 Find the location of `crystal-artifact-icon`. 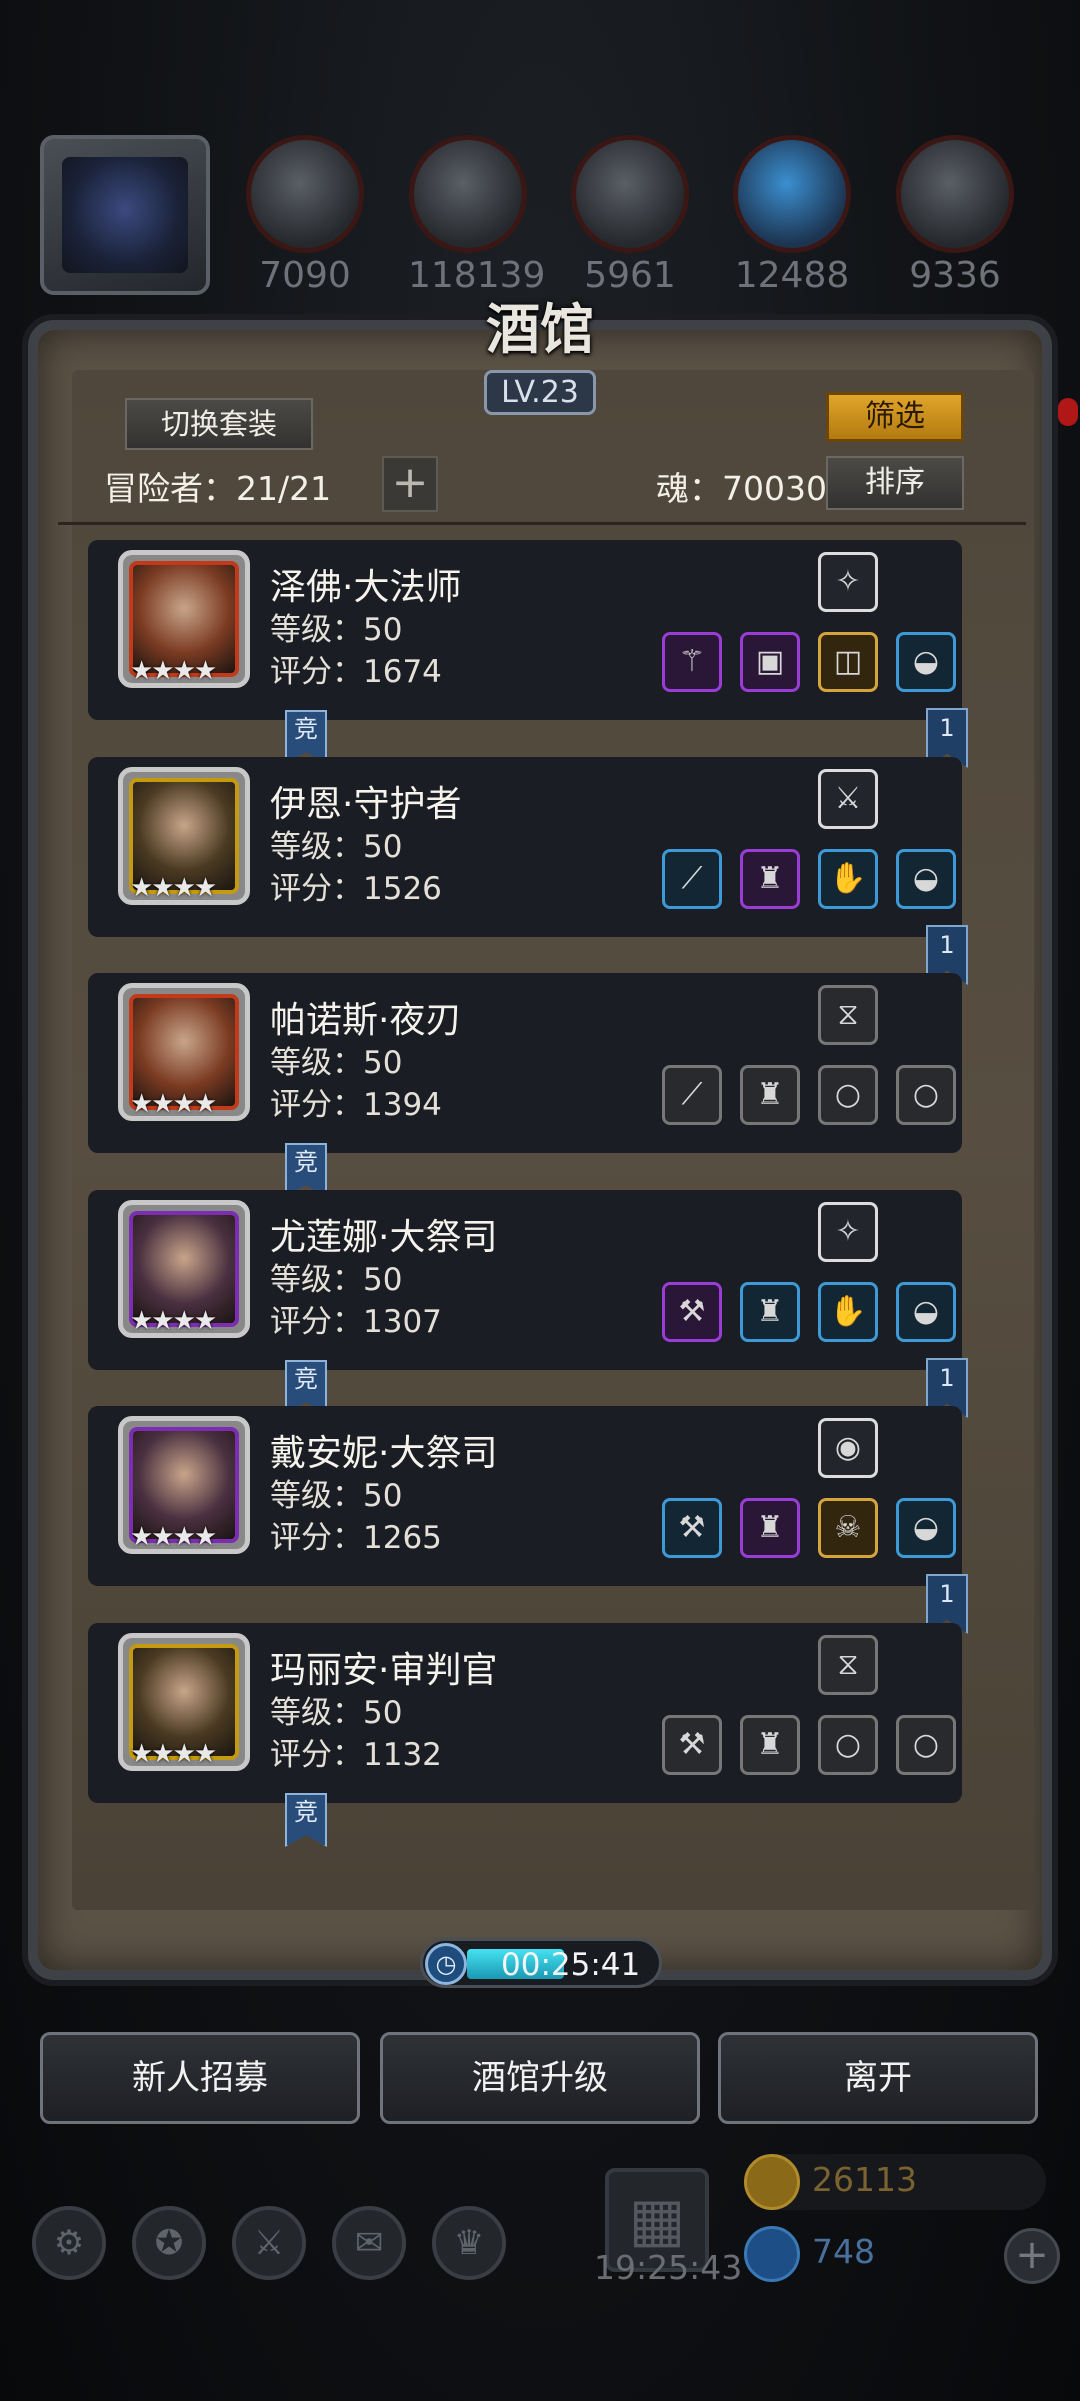

crystal-artifact-icon is located at coordinates (125, 215).